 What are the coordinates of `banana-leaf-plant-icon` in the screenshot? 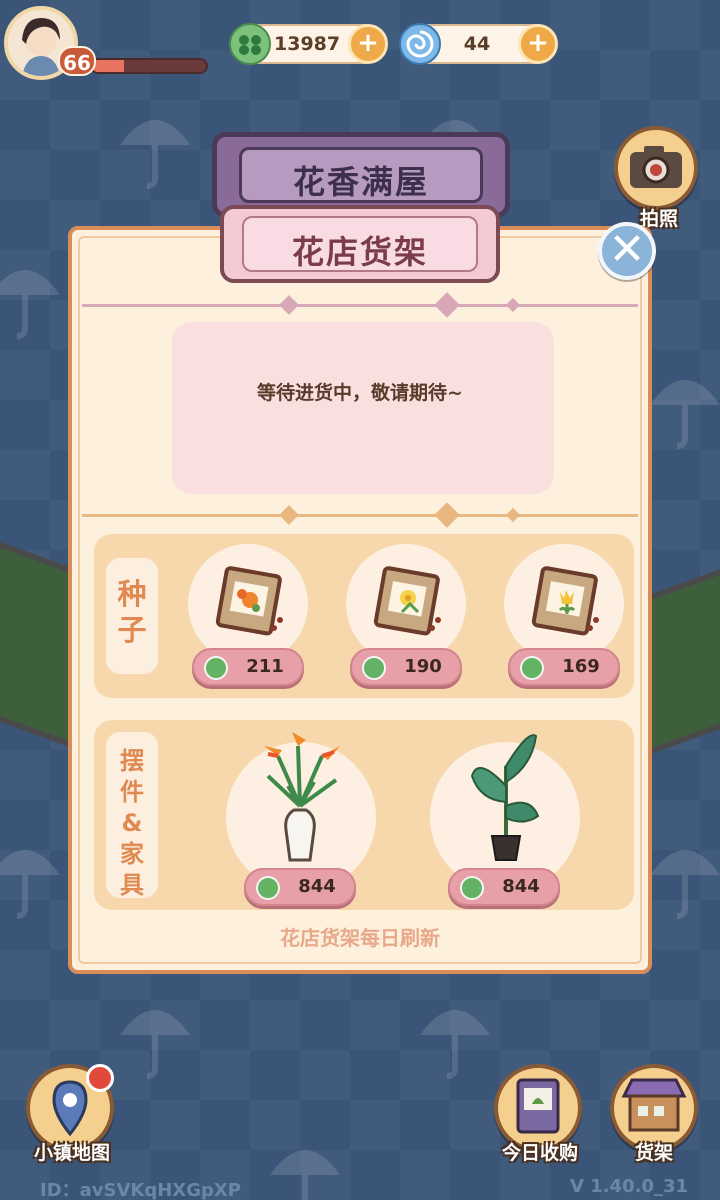 It's located at (505, 797).